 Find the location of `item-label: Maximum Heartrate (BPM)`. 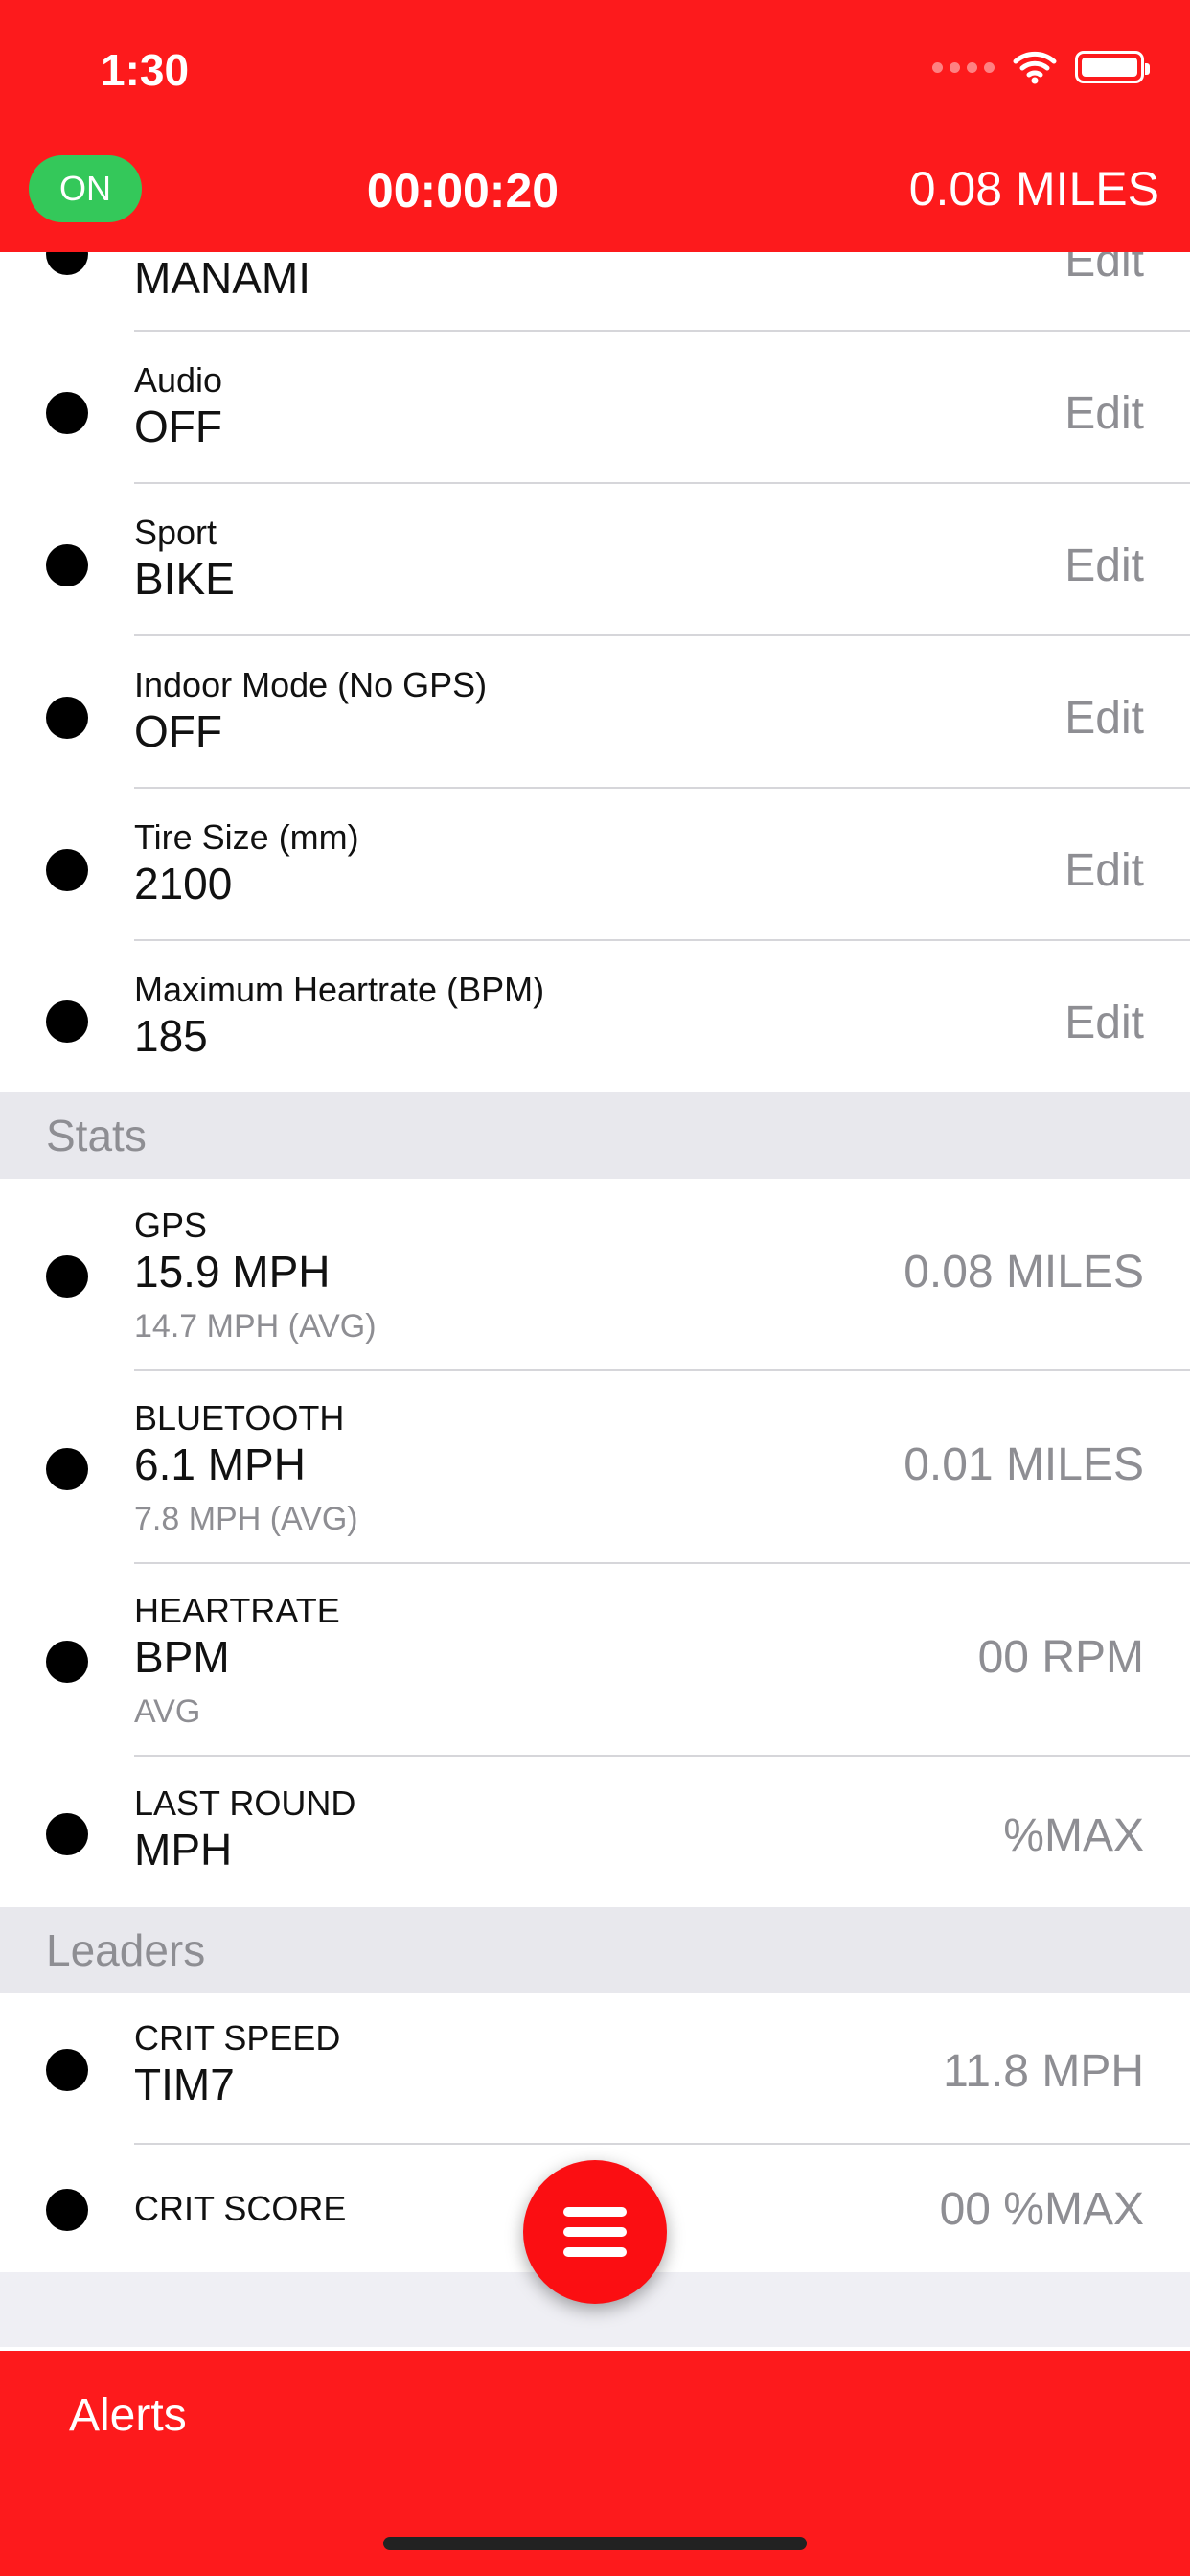

item-label: Maximum Heartrate (BPM) is located at coordinates (340, 989).